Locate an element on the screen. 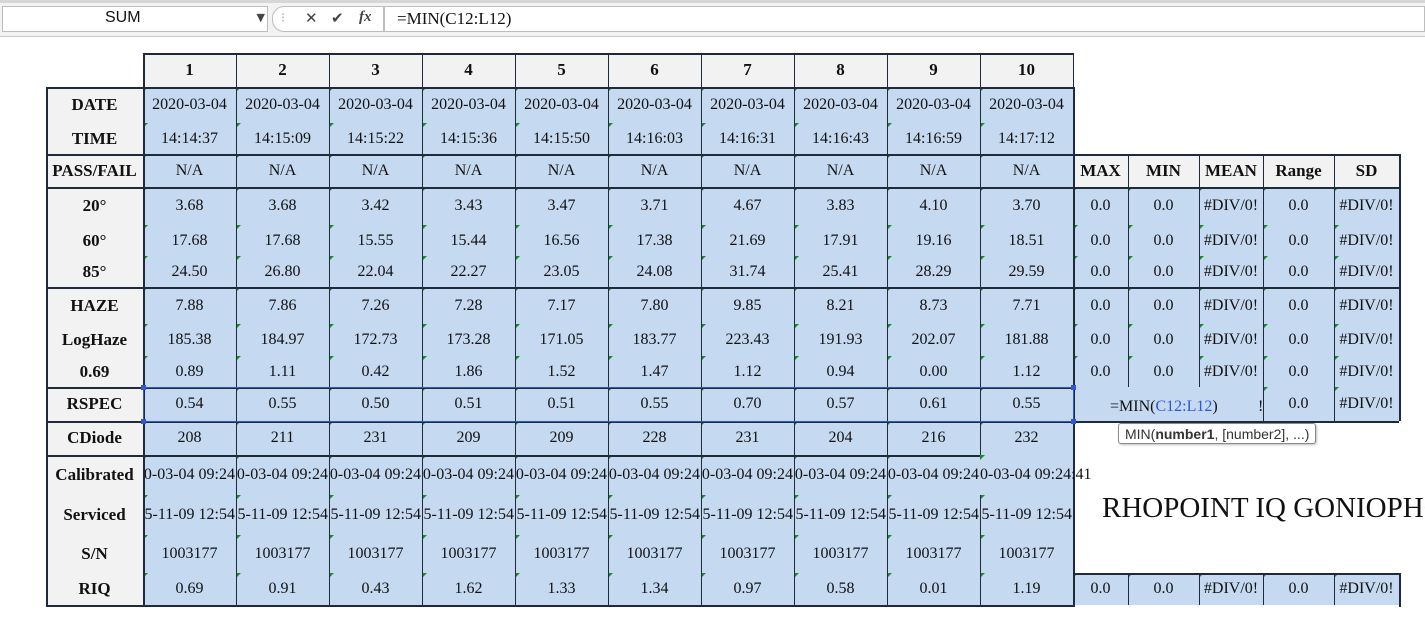  data-cell: 14:15:09 is located at coordinates (282, 138).